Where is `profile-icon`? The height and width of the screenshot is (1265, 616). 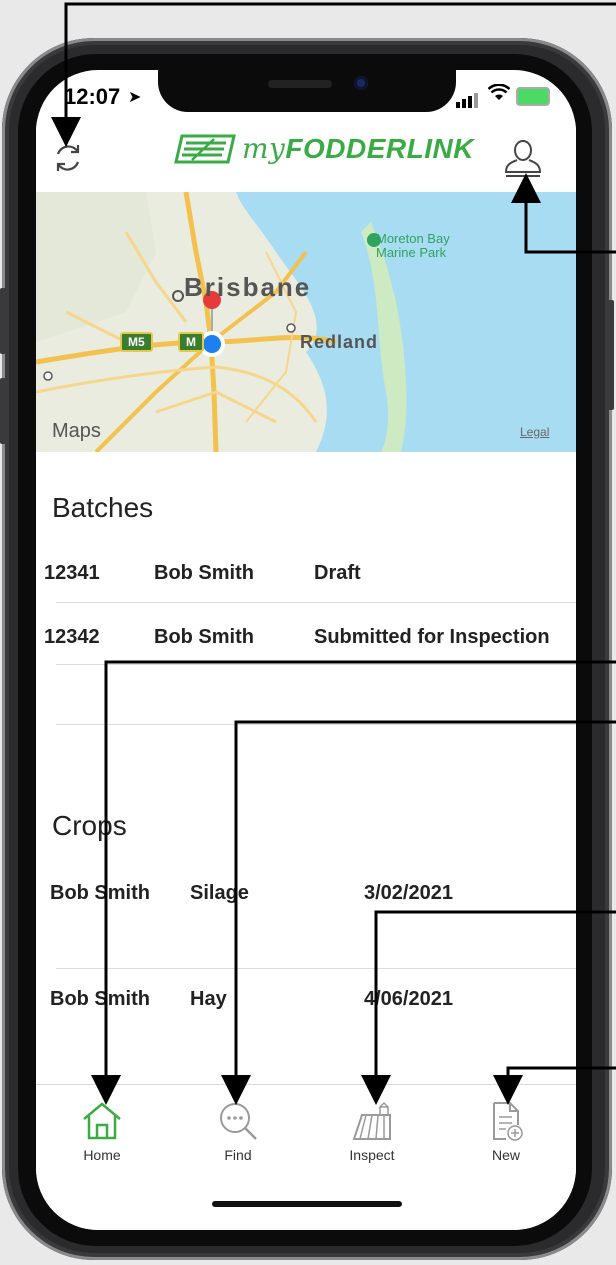
profile-icon is located at coordinates (523, 157).